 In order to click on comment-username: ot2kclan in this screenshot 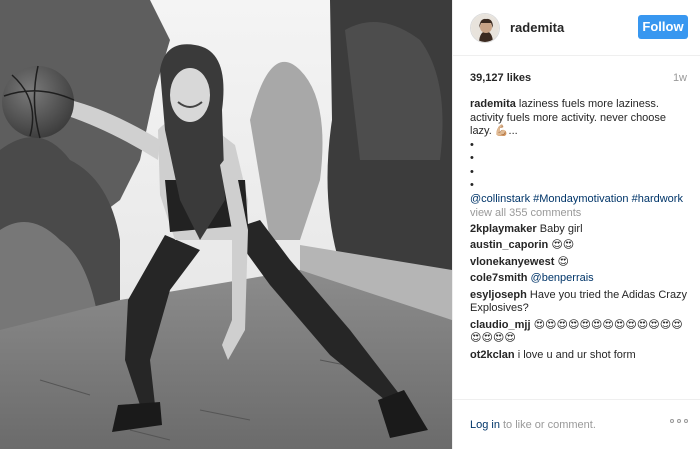, I will do `click(492, 355)`.